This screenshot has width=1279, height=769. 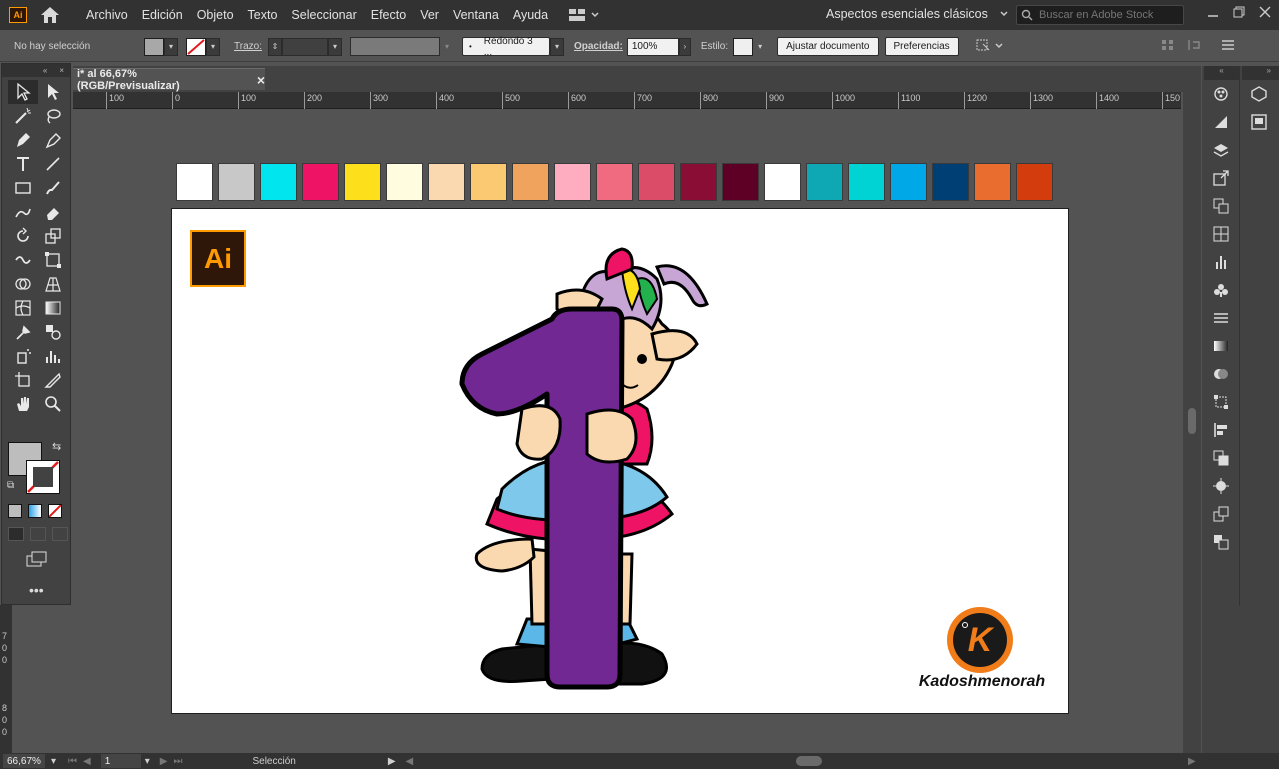 I want to click on scale-tool-icon, so click(x=53, y=236).